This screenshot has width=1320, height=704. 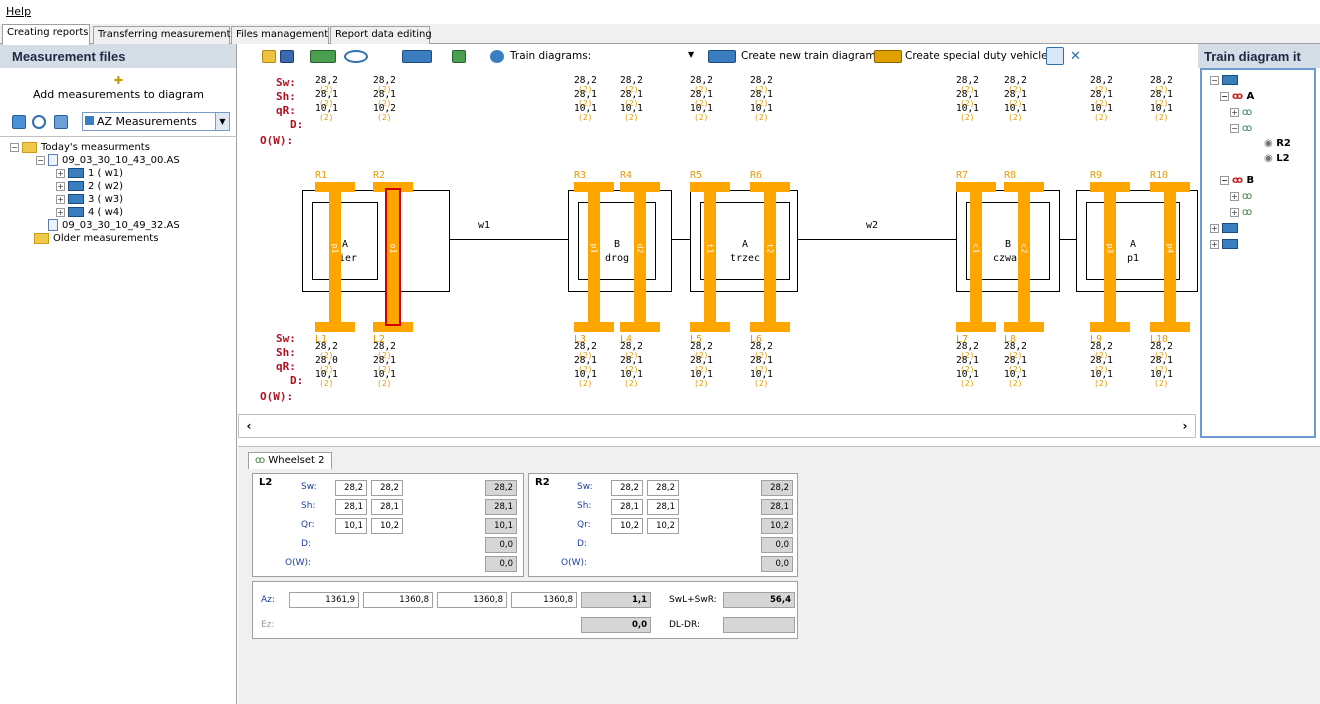 What do you see at coordinates (18, 11) in the screenshot?
I see `menu-help: Help` at bounding box center [18, 11].